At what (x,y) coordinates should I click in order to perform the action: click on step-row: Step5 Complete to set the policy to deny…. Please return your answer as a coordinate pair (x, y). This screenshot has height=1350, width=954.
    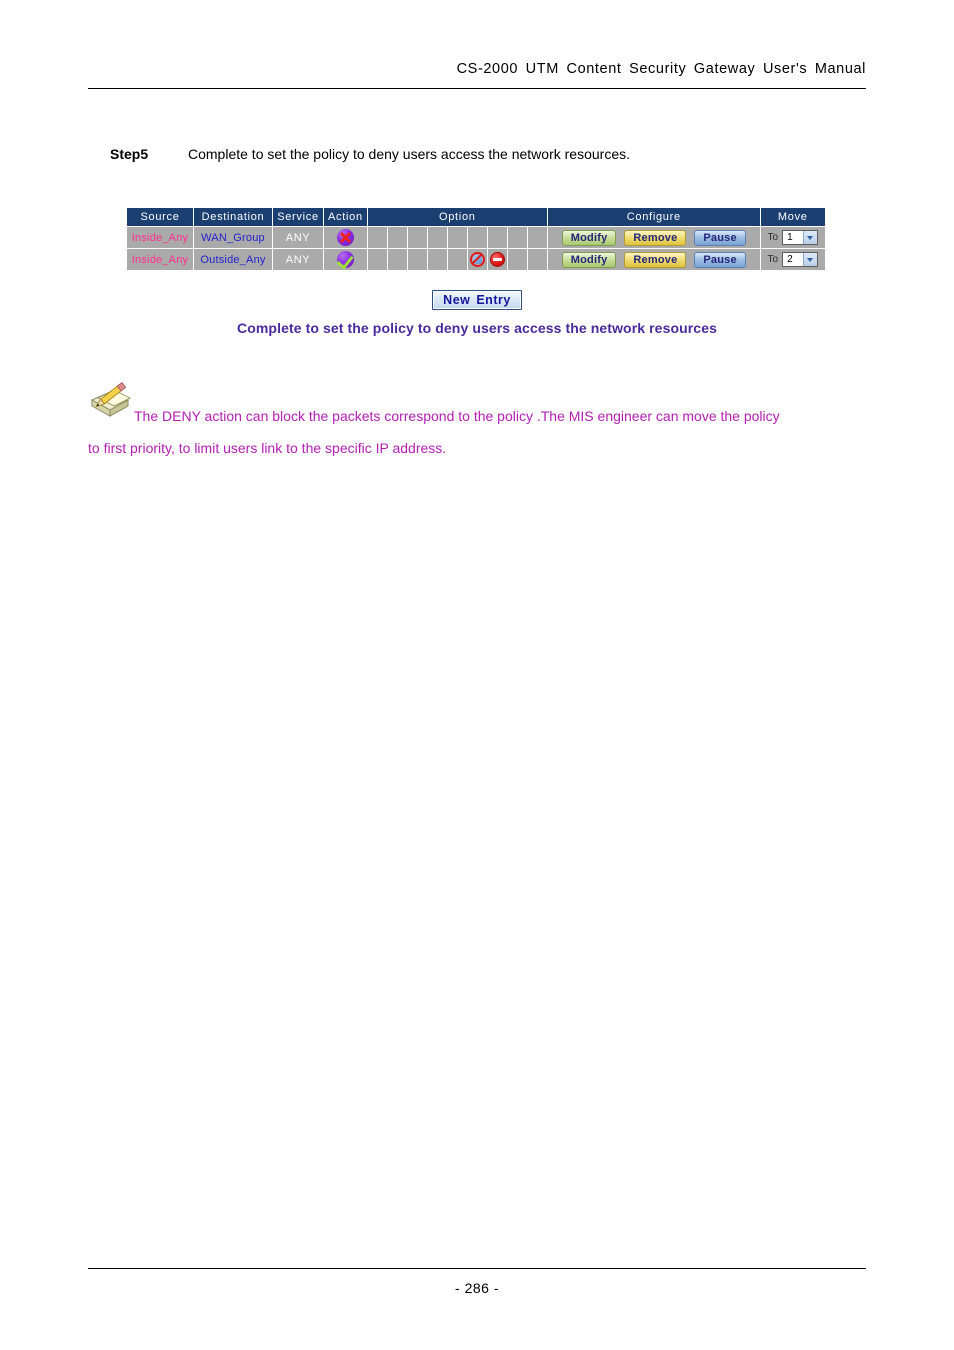
    Looking at the image, I should click on (505, 154).